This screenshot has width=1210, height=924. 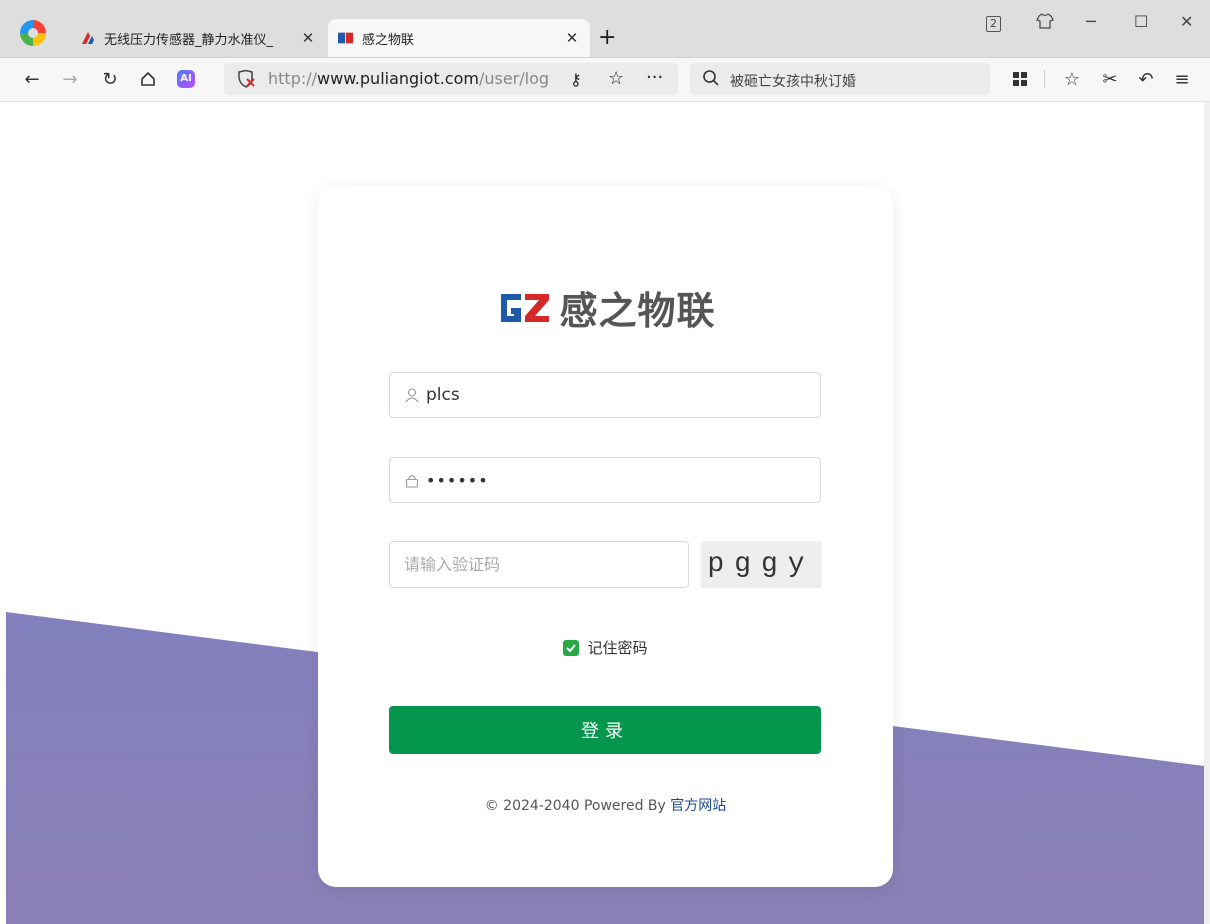 I want to click on remember-label: 记住密码, so click(x=617, y=648).